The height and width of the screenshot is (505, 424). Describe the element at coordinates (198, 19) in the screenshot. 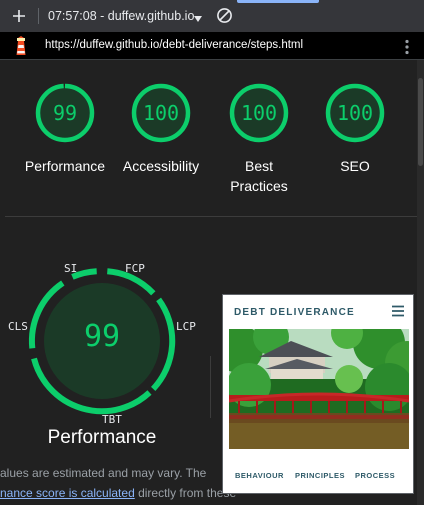

I see `caret-down-icon` at that location.